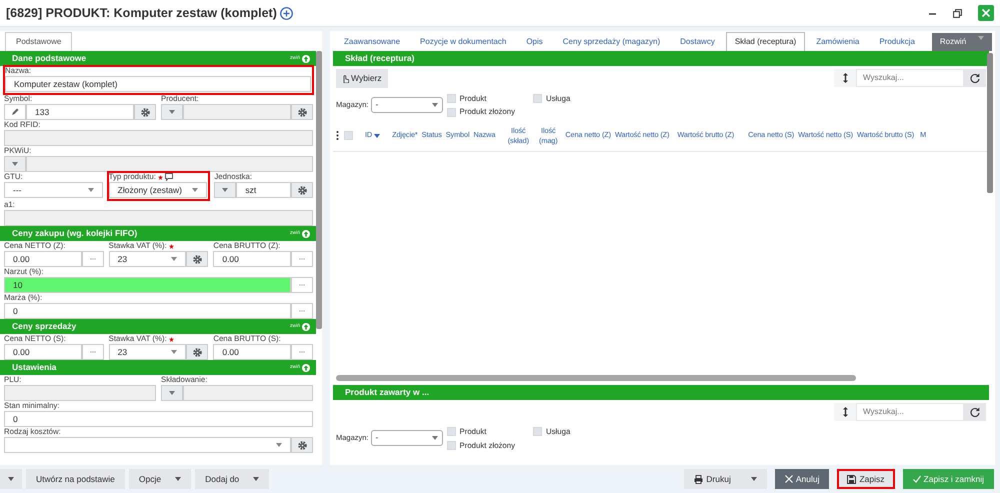 The image size is (1000, 493). What do you see at coordinates (15, 112) in the screenshot?
I see `edit-button` at bounding box center [15, 112].